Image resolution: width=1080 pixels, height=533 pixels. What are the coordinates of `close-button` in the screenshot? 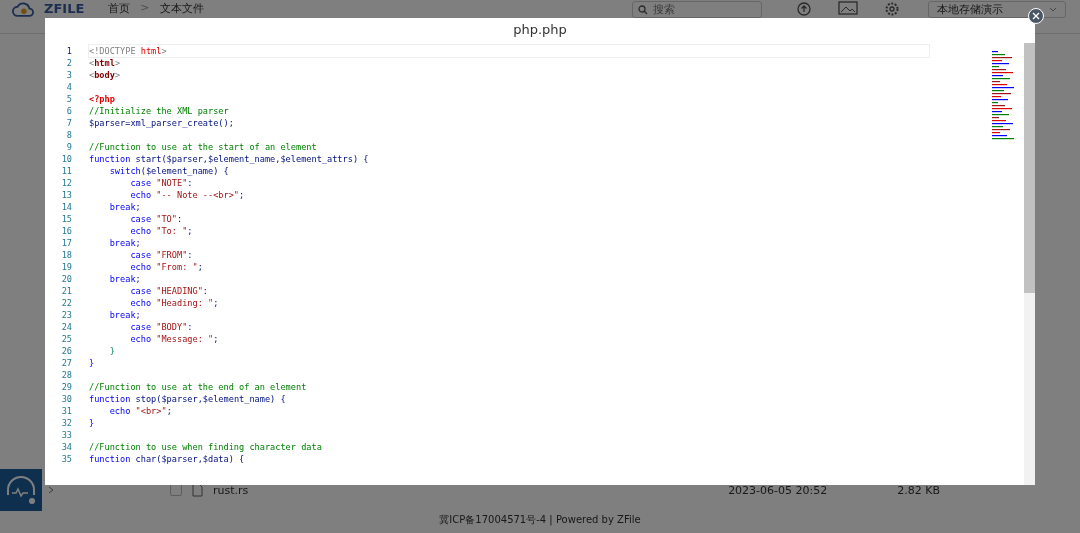 It's located at (1036, 16).